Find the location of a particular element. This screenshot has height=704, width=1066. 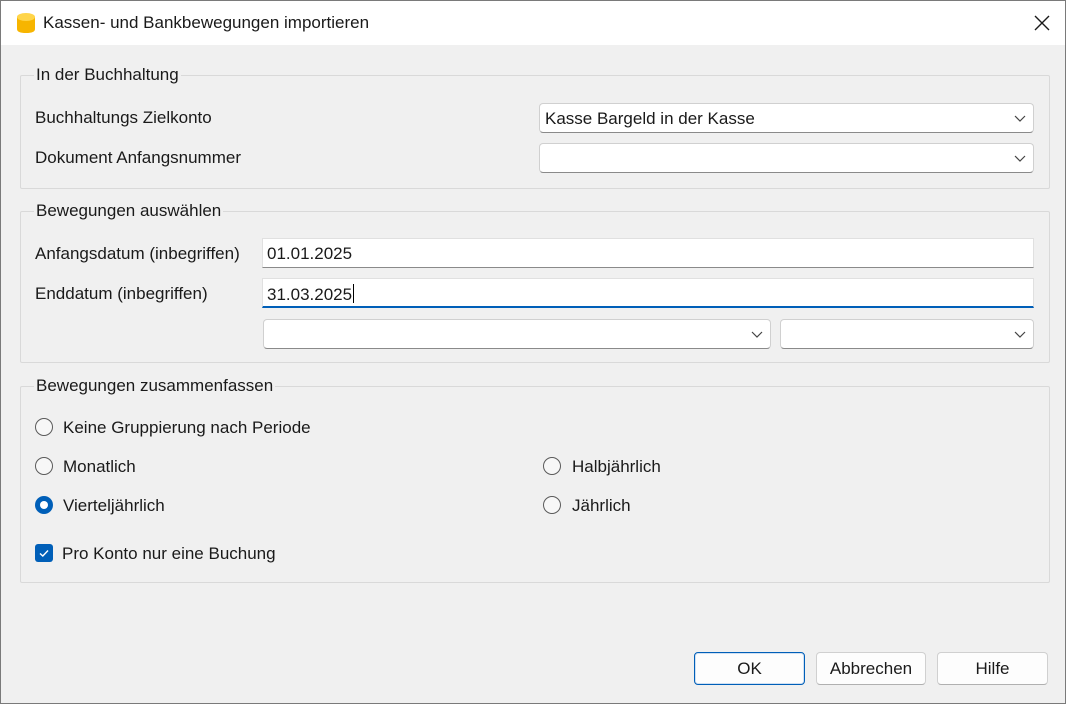

radio-halfyear-label: Halbjährlich is located at coordinates (616, 467).